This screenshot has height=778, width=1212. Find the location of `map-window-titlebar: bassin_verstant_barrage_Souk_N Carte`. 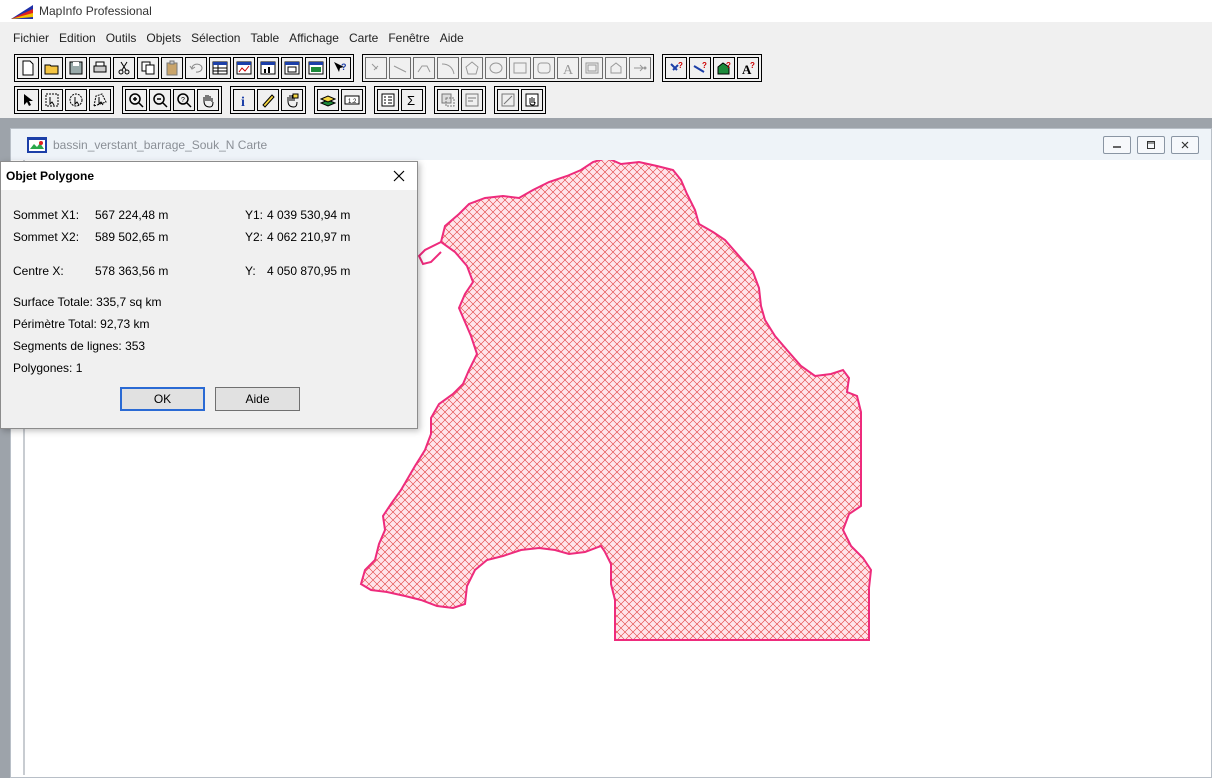

map-window-titlebar: bassin_verstant_barrage_Souk_N Carte is located at coordinates (611, 144).